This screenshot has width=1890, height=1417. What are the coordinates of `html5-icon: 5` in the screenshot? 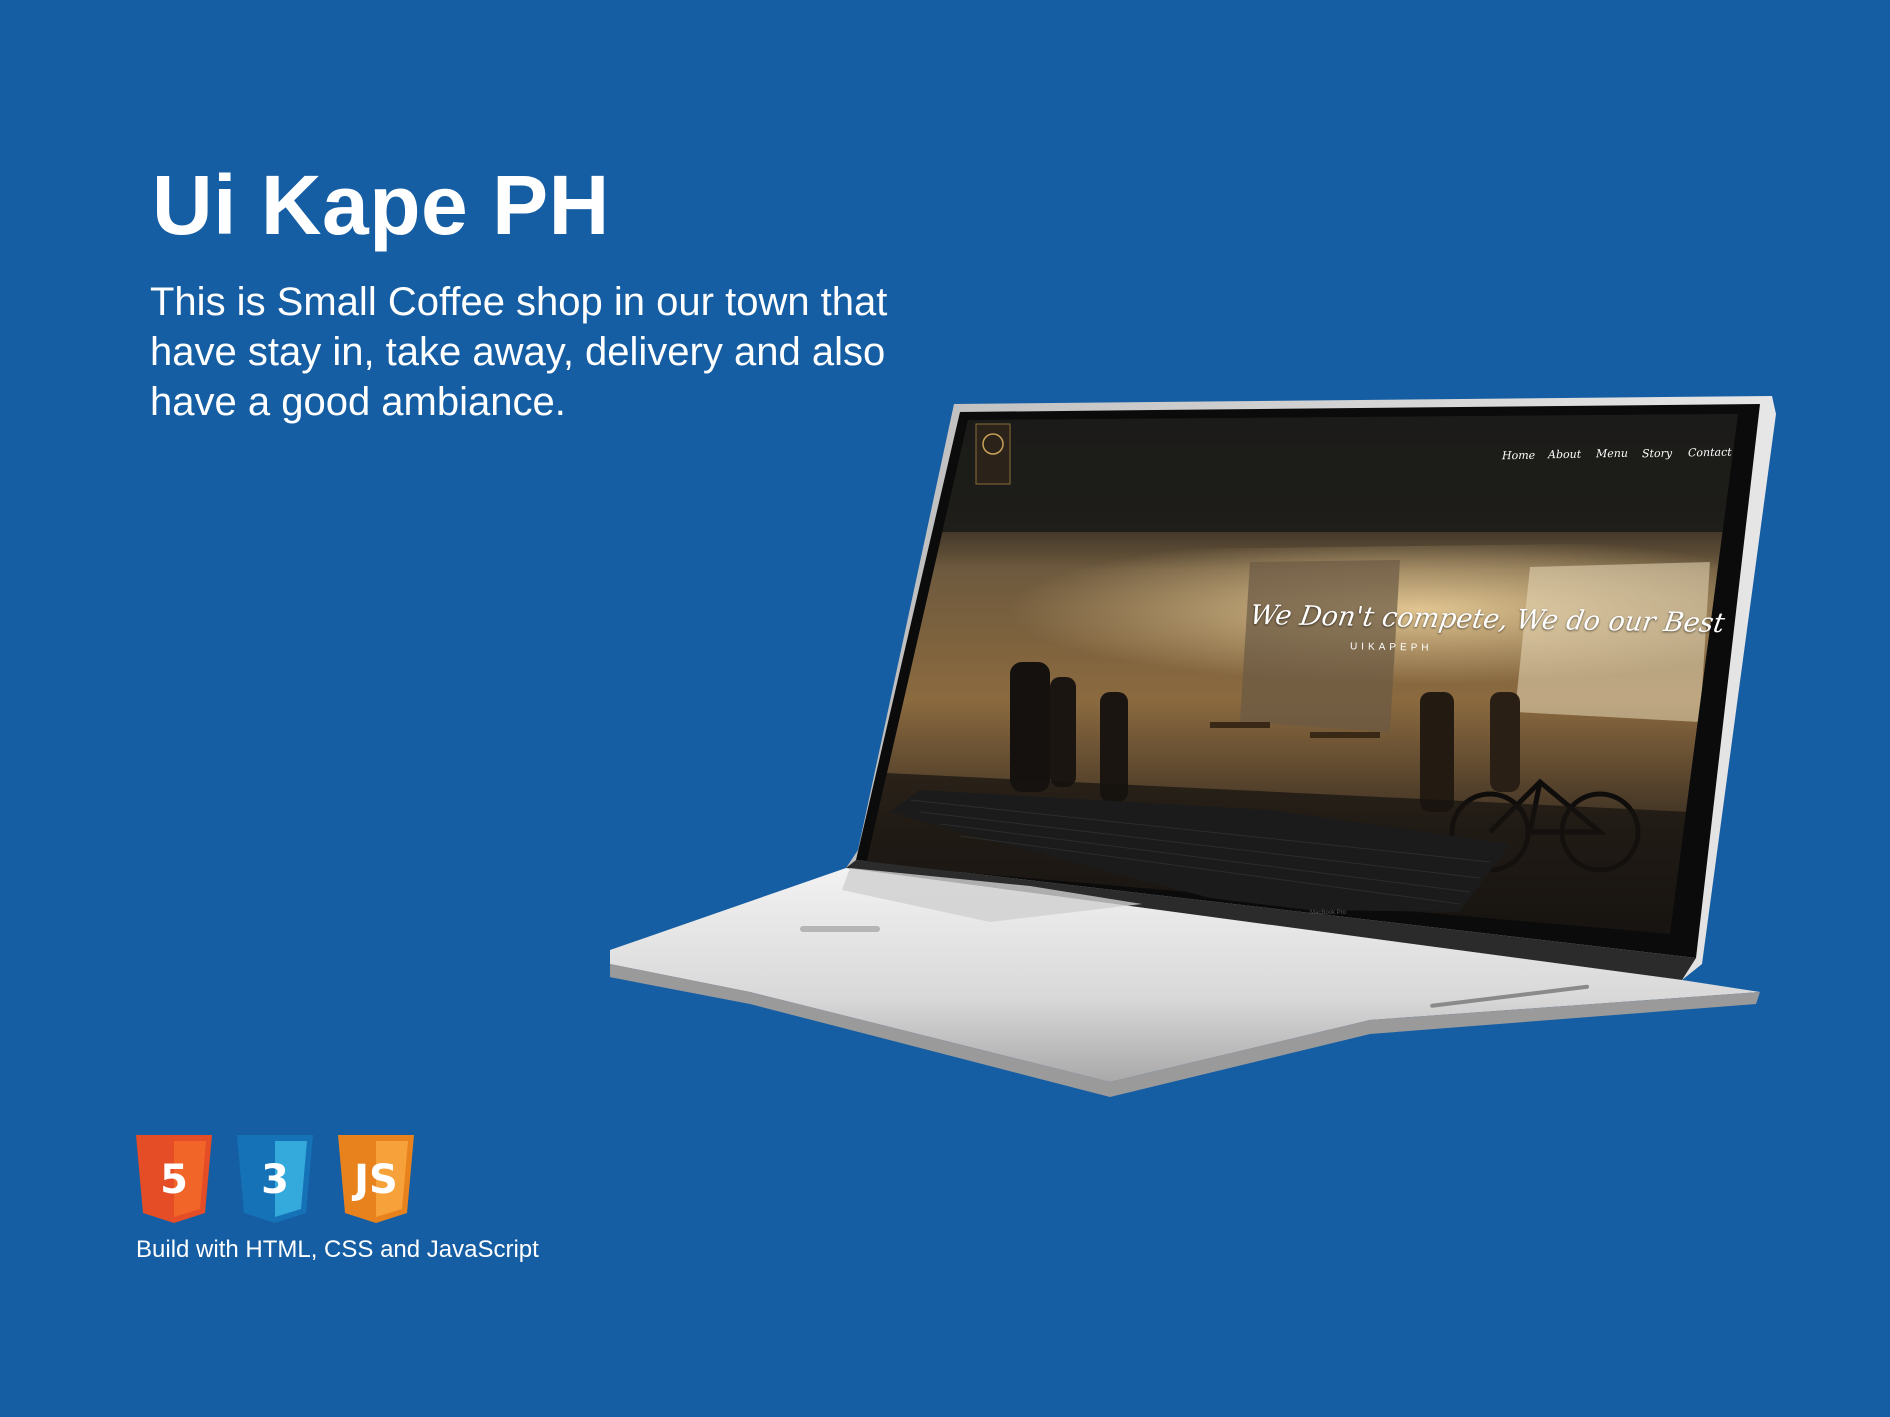 It's located at (174, 1179).